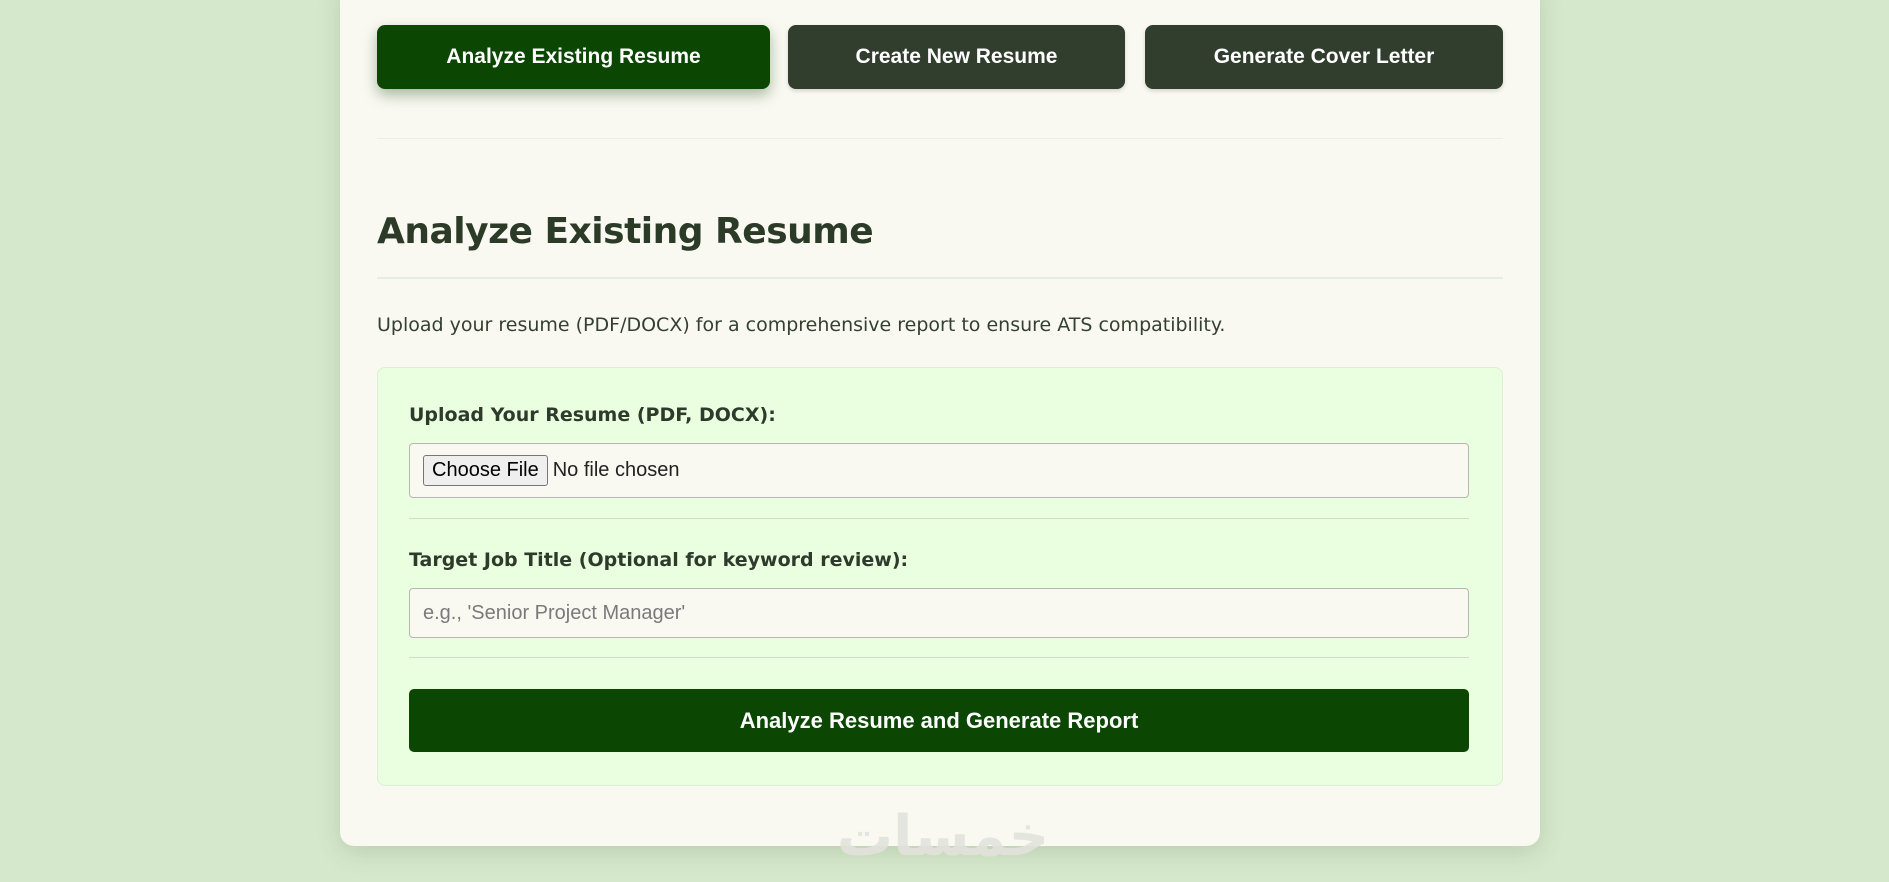  What do you see at coordinates (956, 57) in the screenshot?
I see `tab-create-new-resume: Create New Resume` at bounding box center [956, 57].